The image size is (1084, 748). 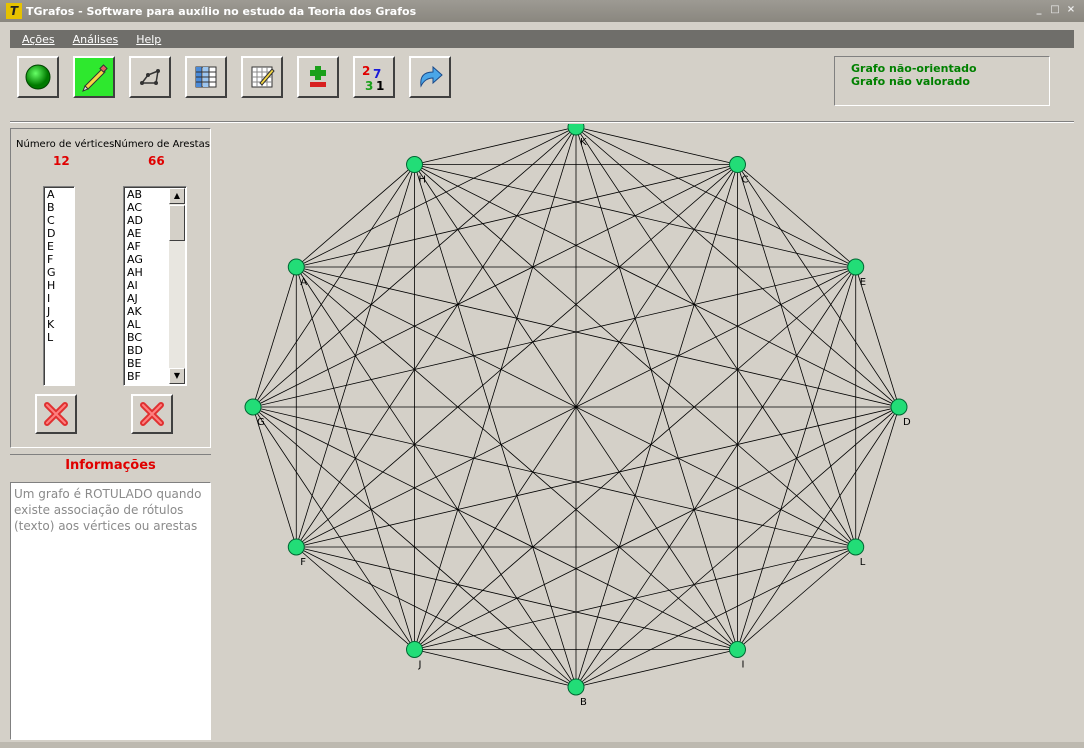 What do you see at coordinates (542, 39) in the screenshot?
I see `menu-bar: Ações Análises Help` at bounding box center [542, 39].